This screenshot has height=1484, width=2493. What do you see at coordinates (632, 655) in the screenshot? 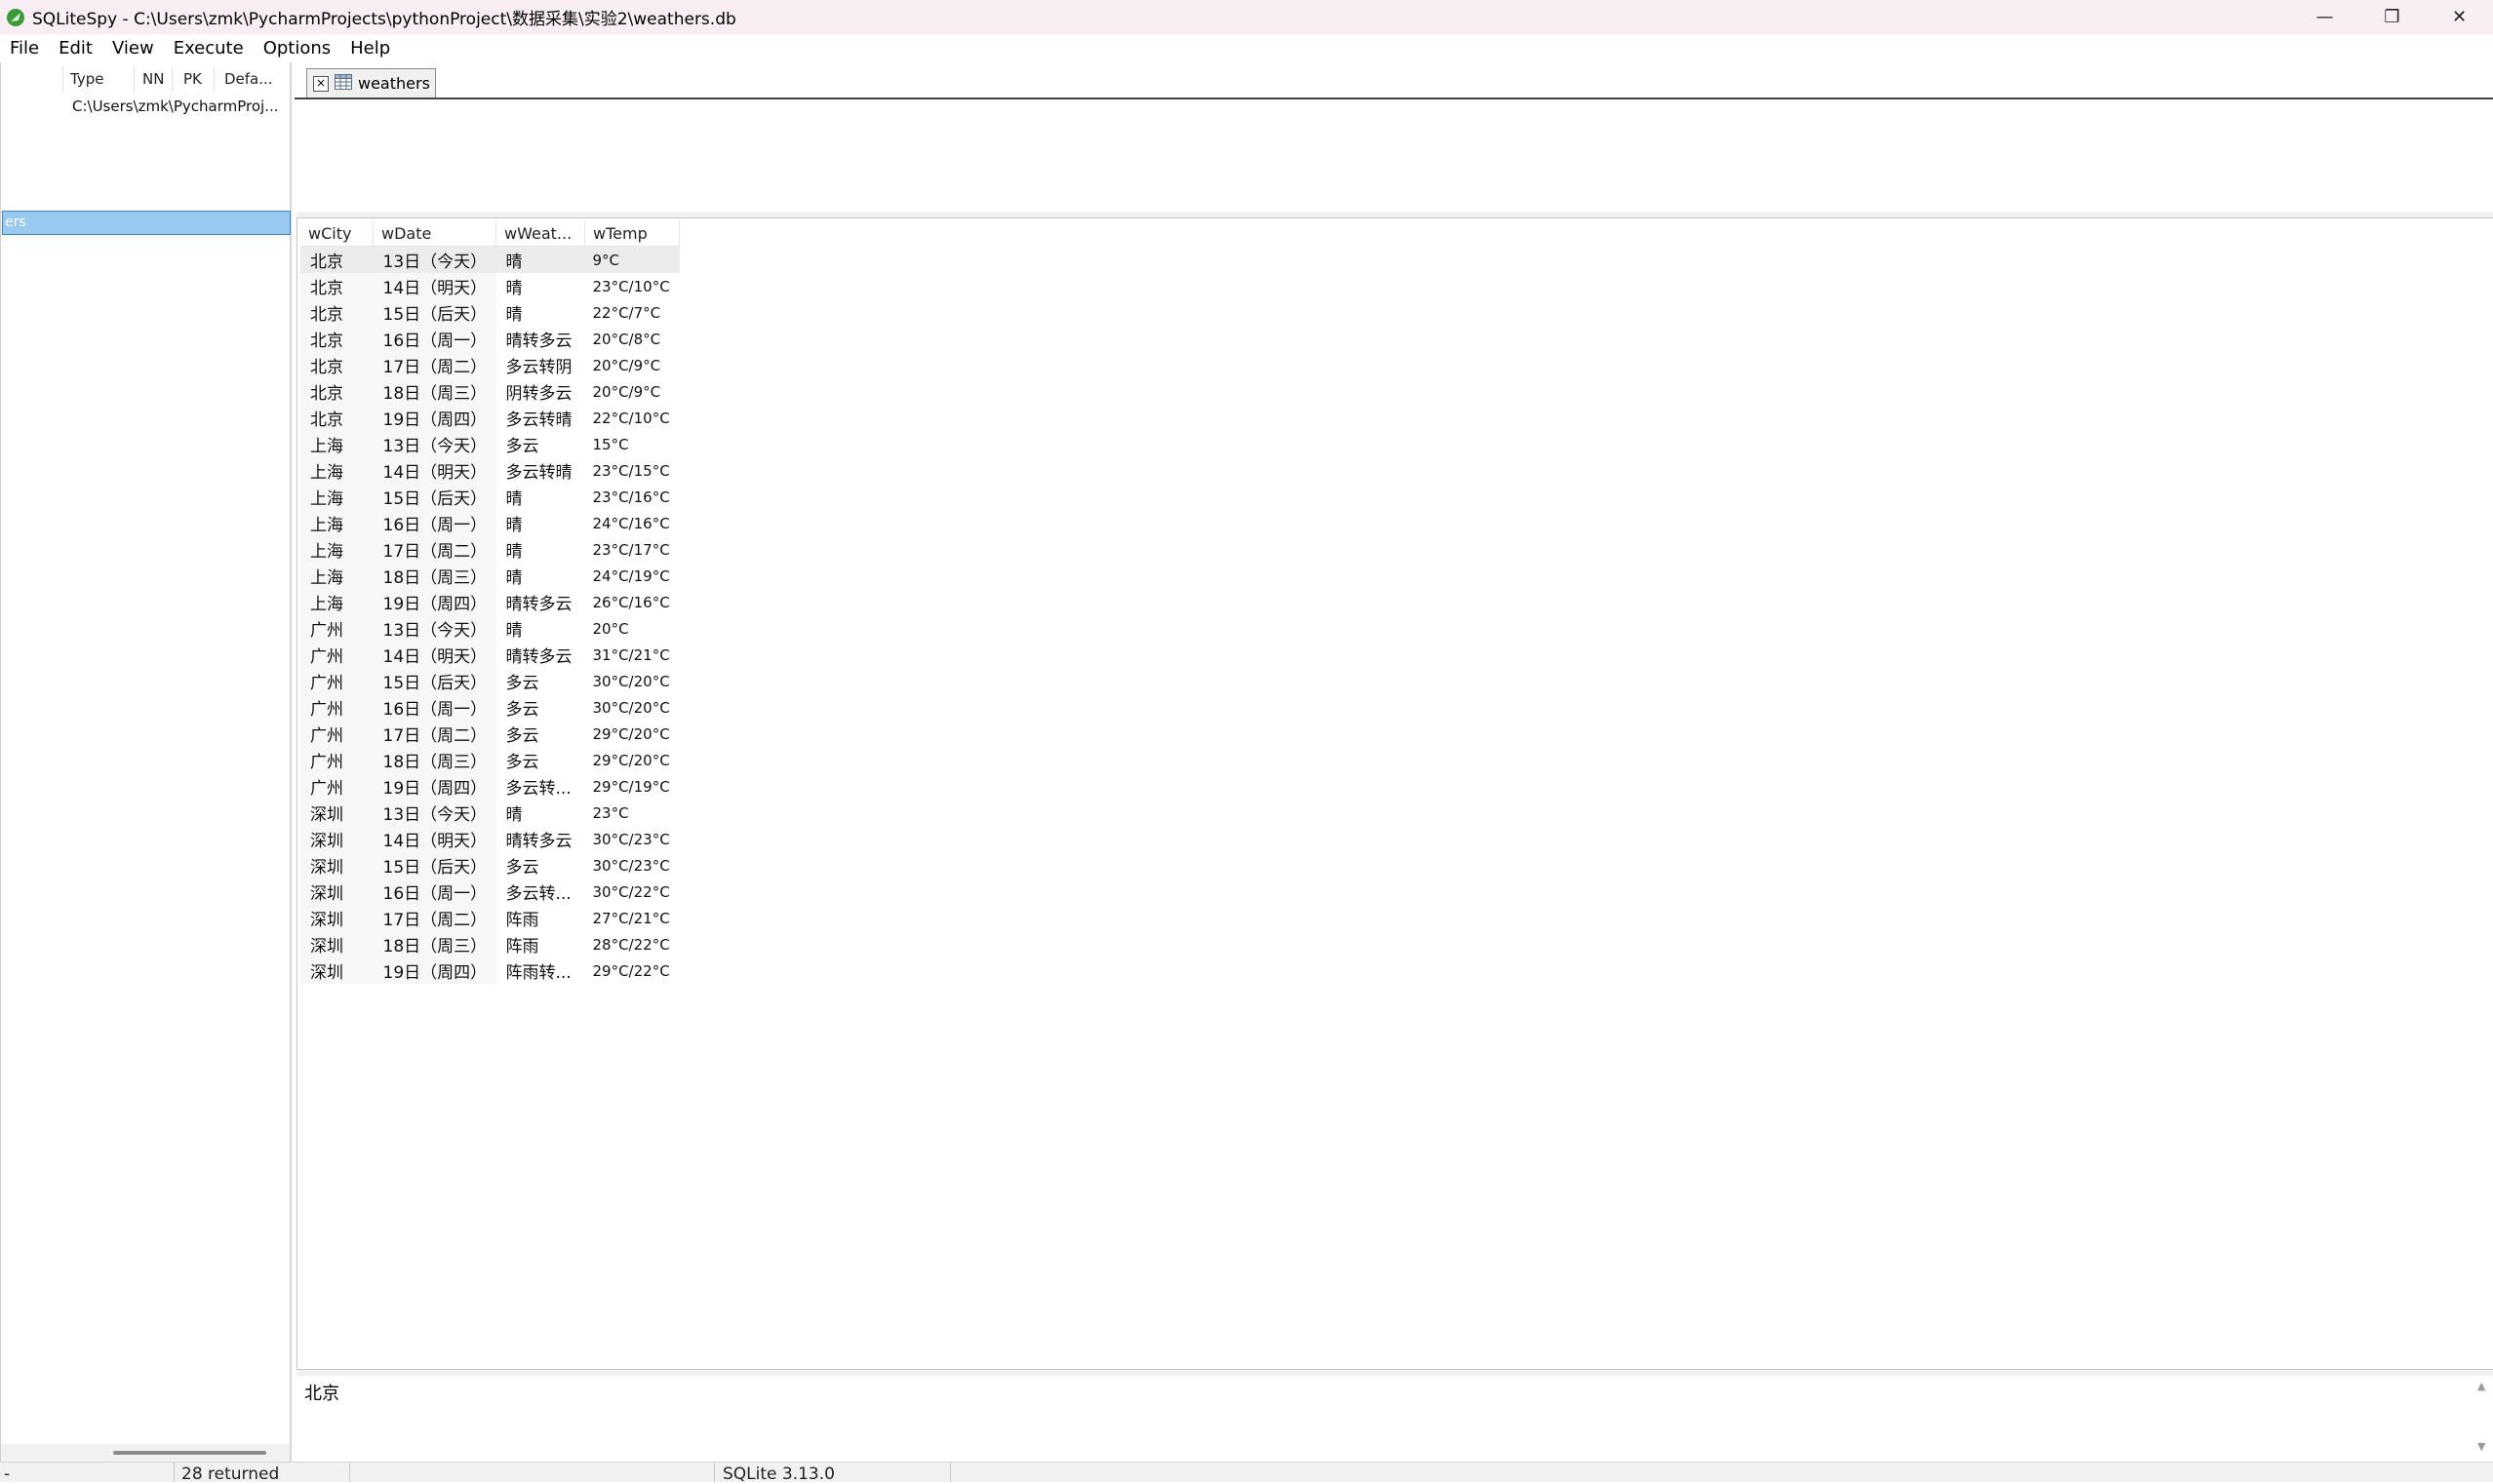
I see `cell-wtemp: 31°C/21°C` at bounding box center [632, 655].